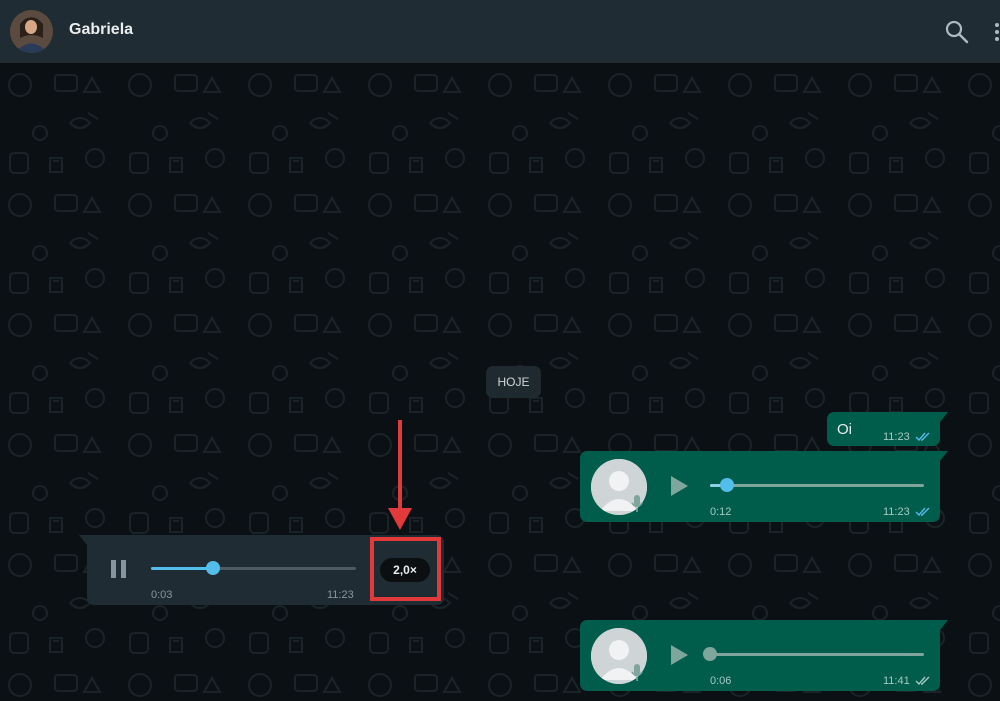 This screenshot has width=1000, height=701. Describe the element at coordinates (896, 681) in the screenshot. I see `message-time: 11:41` at that location.